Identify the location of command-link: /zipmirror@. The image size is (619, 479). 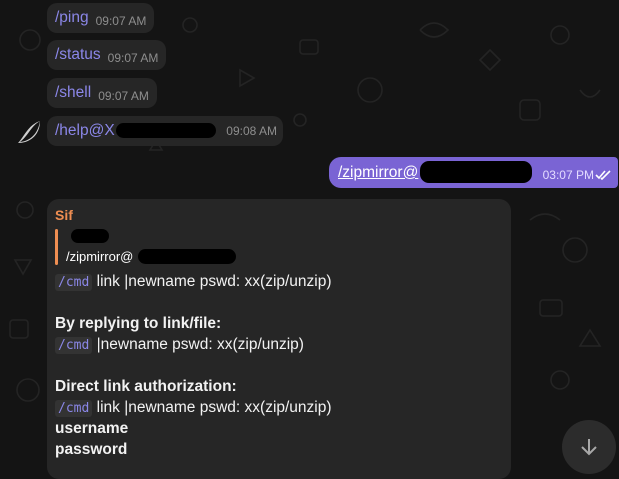
(378, 173).